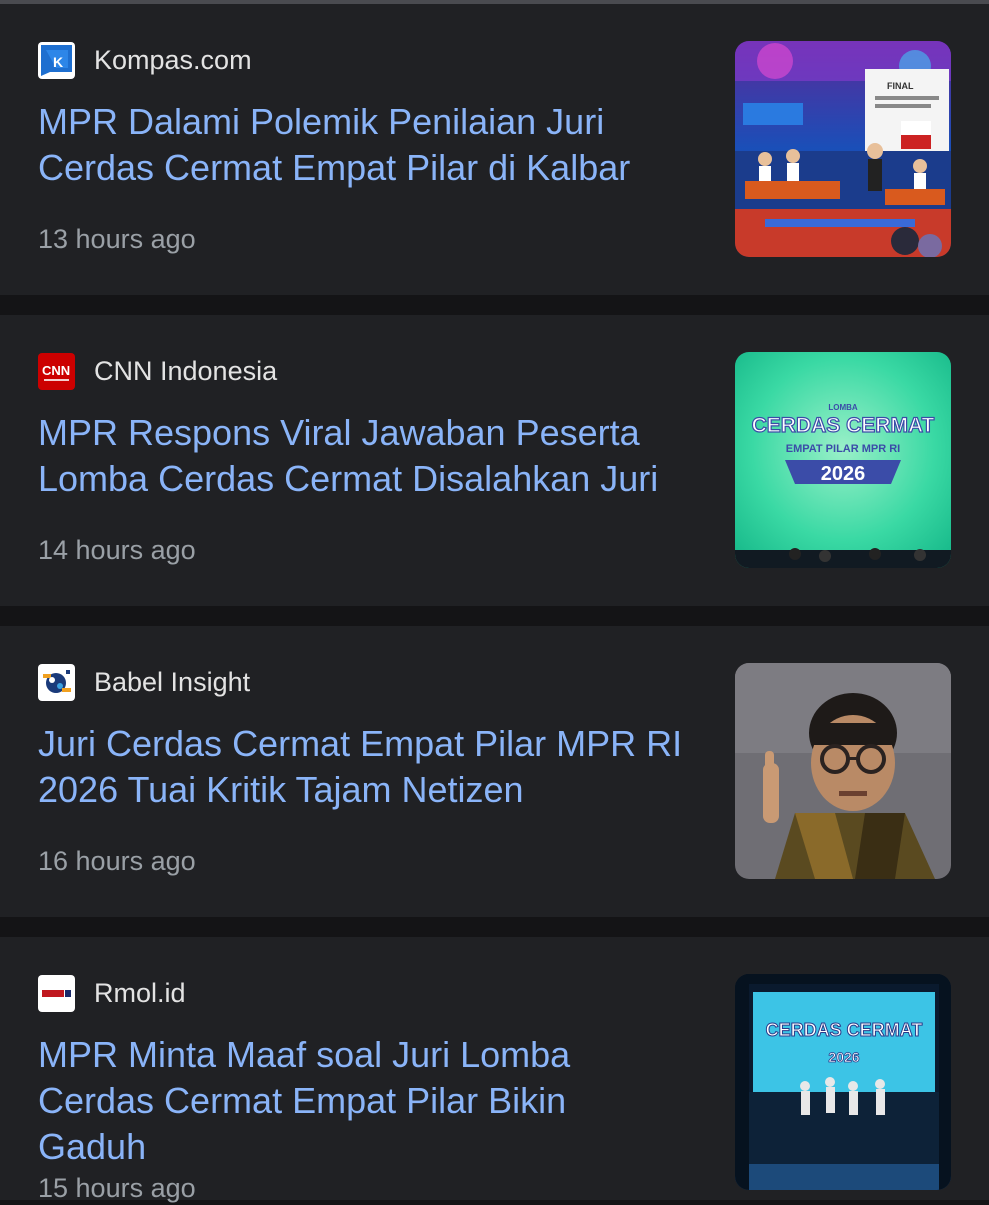 This screenshot has height=1205, width=989. What do you see at coordinates (843, 1082) in the screenshot?
I see `article-thumbnail: CERDAS CERMAT 2026` at bounding box center [843, 1082].